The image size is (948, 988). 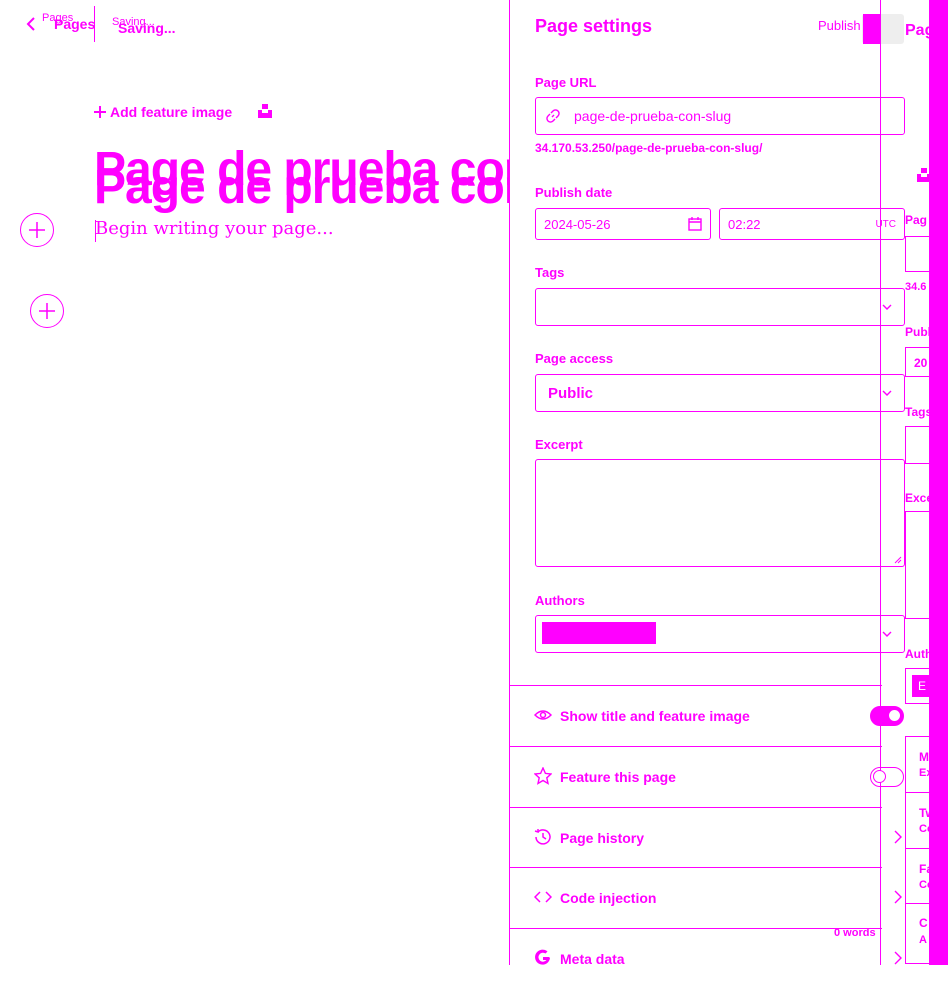 What do you see at coordinates (706, 837) in the screenshot?
I see `page-history-row: Page history` at bounding box center [706, 837].